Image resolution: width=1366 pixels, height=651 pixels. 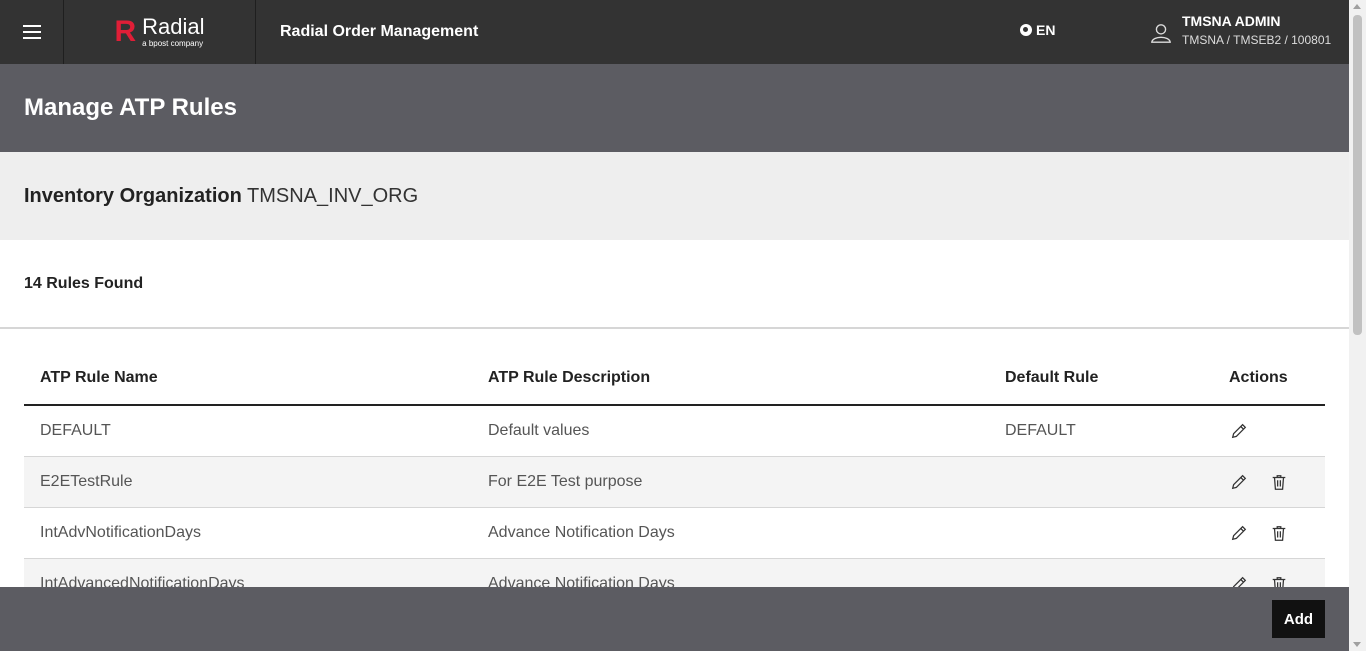 I want to click on table-row: DEFAULT Default values DEFAULT, so click(x=674, y=431).